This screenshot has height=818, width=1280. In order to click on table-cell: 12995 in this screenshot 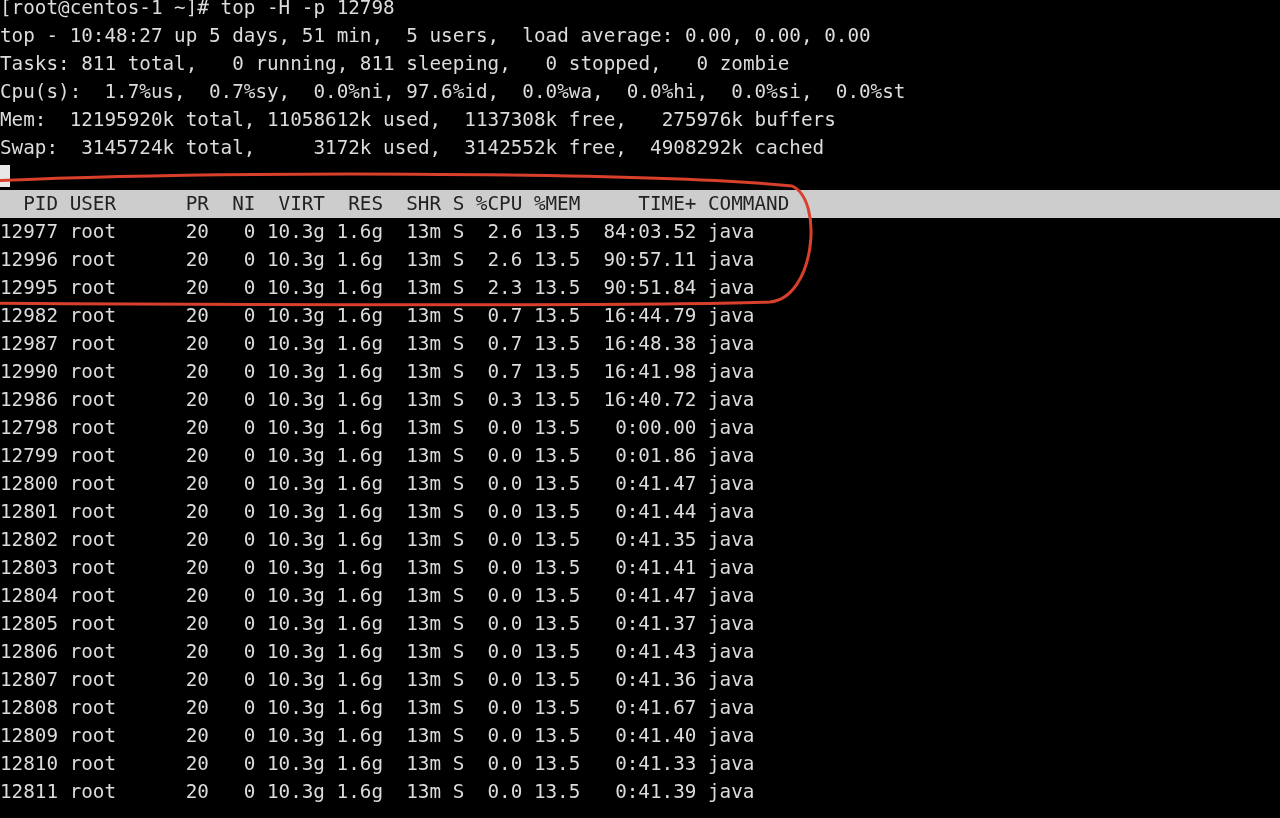, I will do `click(29, 287)`.